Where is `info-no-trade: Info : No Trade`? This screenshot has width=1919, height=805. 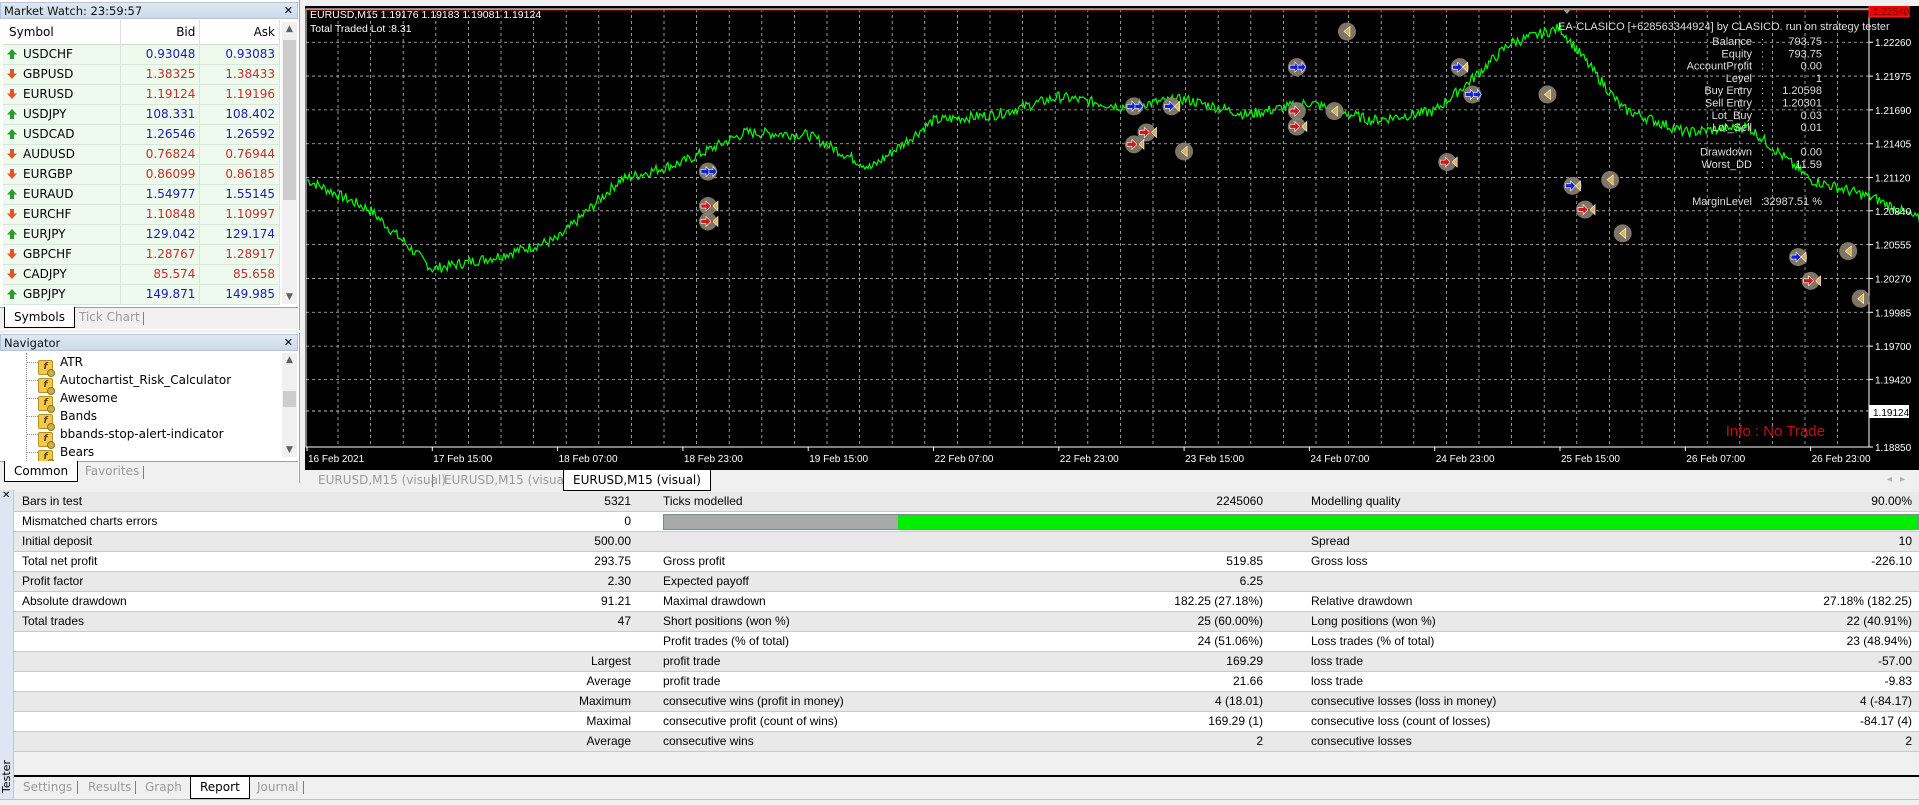
info-no-trade: Info : No Trade is located at coordinates (1775, 431).